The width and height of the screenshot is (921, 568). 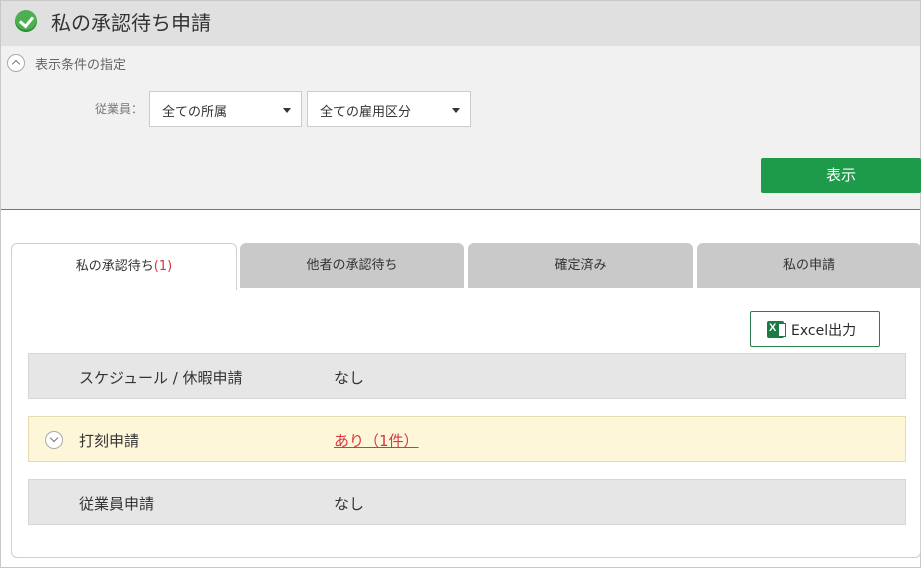 I want to click on tab-my-requests: 私の申請, so click(x=809, y=266).